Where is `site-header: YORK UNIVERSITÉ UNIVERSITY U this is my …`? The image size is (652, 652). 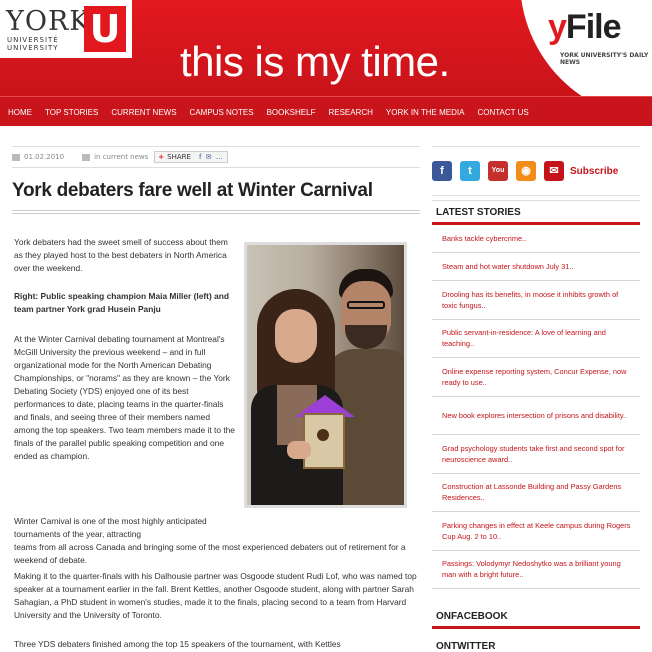 site-header: YORK UNIVERSITÉ UNIVERSITY U this is my … is located at coordinates (326, 48).